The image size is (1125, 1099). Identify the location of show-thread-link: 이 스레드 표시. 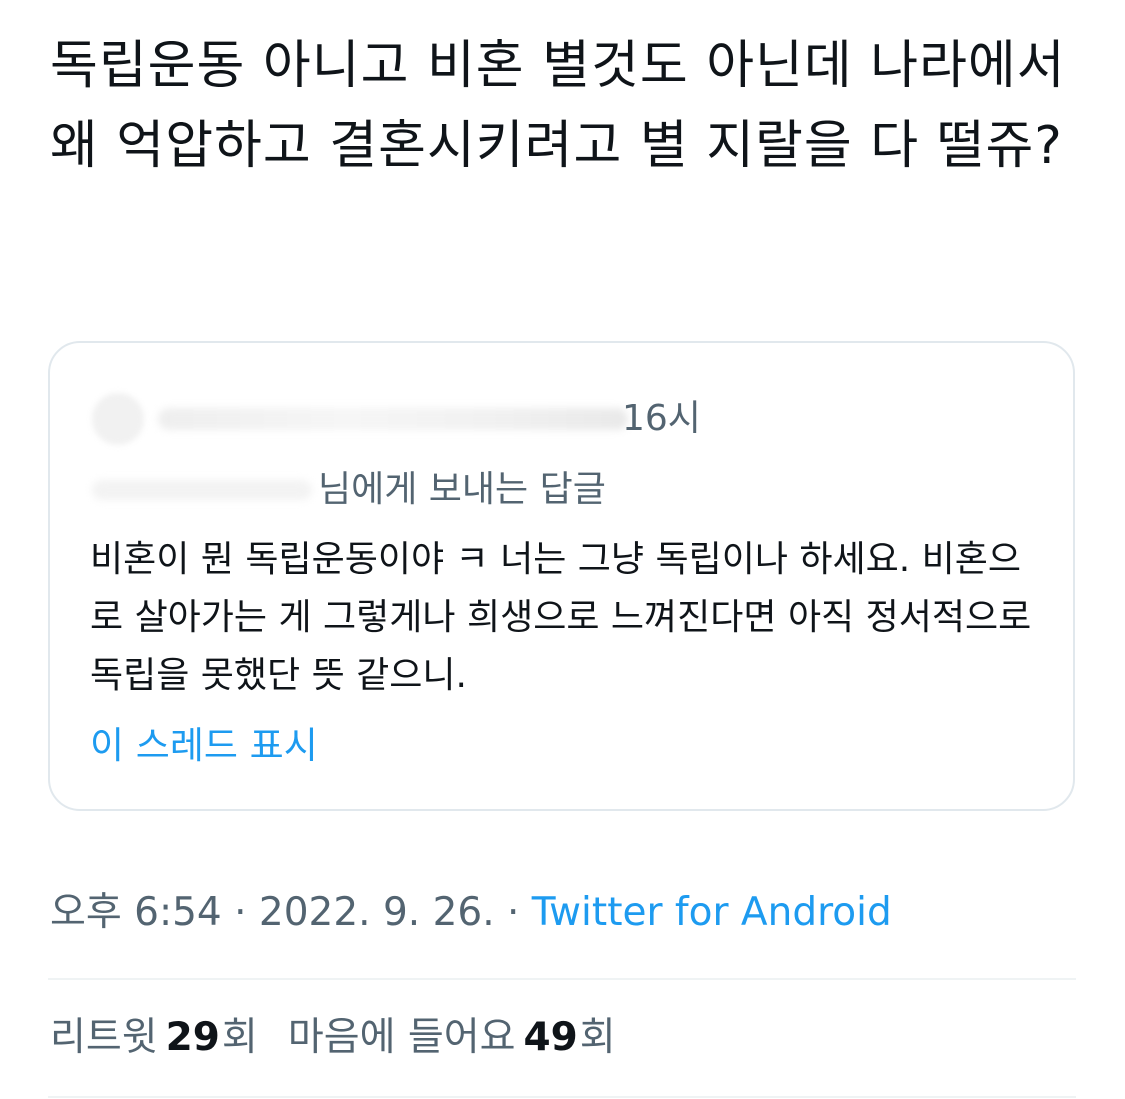
(204, 746).